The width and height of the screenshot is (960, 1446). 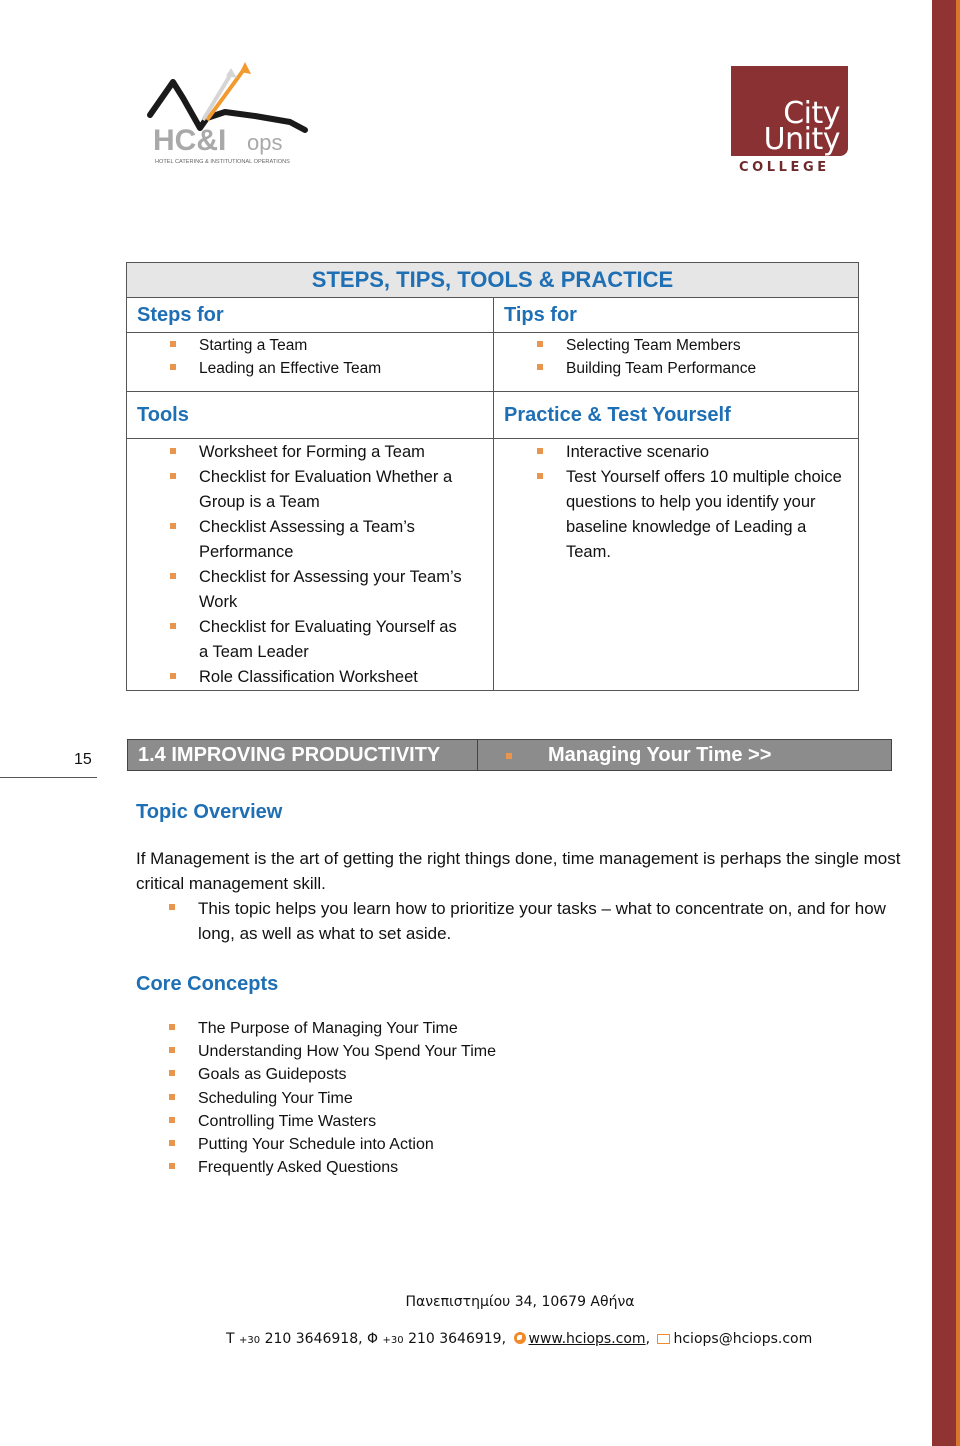 What do you see at coordinates (520, 1302) in the screenshot?
I see `footer-address: Πανεπιστημίου 34, 10679 Αθήνα` at bounding box center [520, 1302].